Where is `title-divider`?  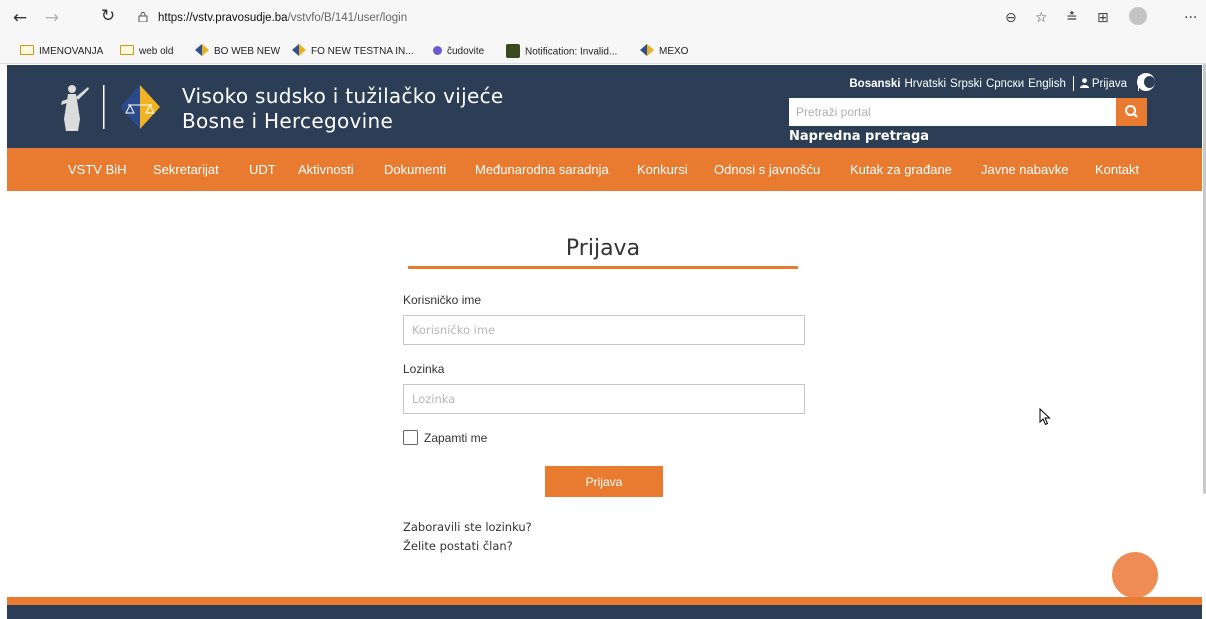 title-divider is located at coordinates (603, 267).